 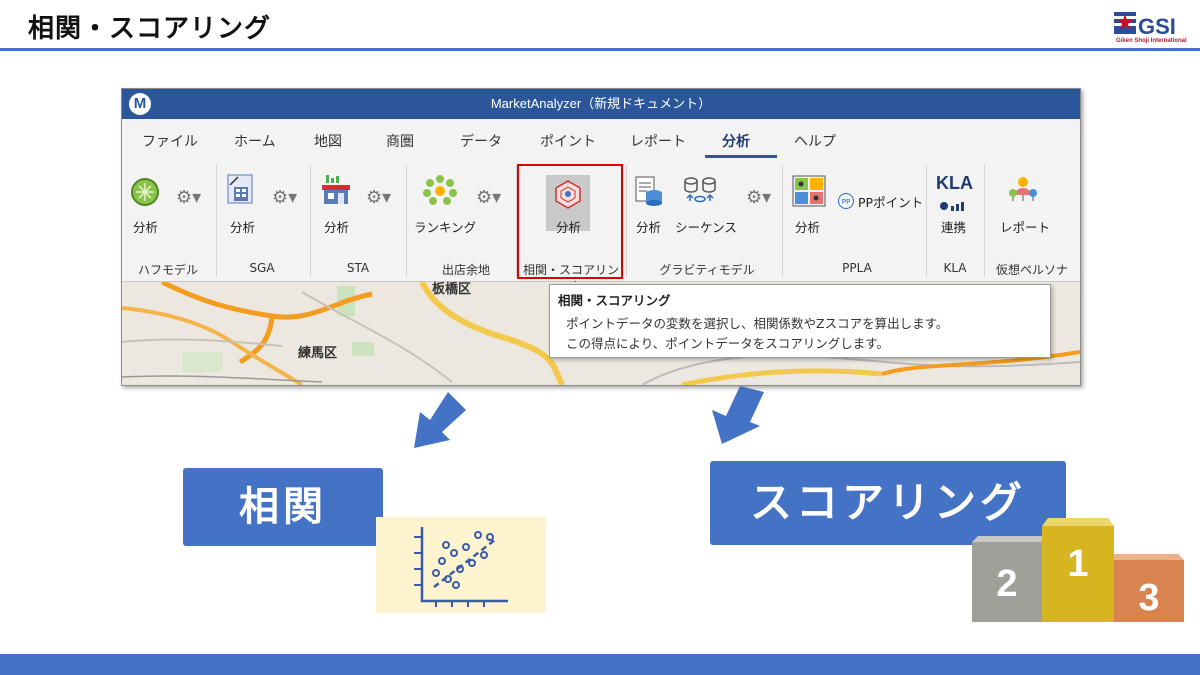 What do you see at coordinates (570, 221) in the screenshot?
I see `correlation-highlight-frame` at bounding box center [570, 221].